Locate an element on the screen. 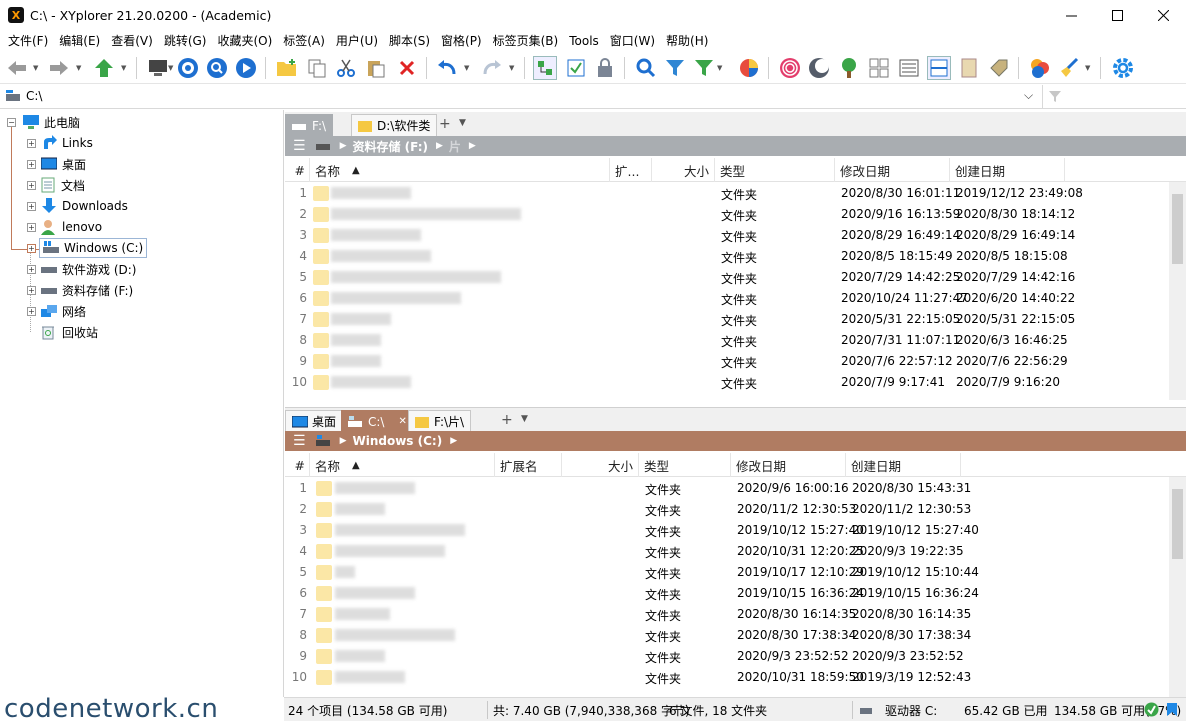  close-button is located at coordinates (1163, 15).